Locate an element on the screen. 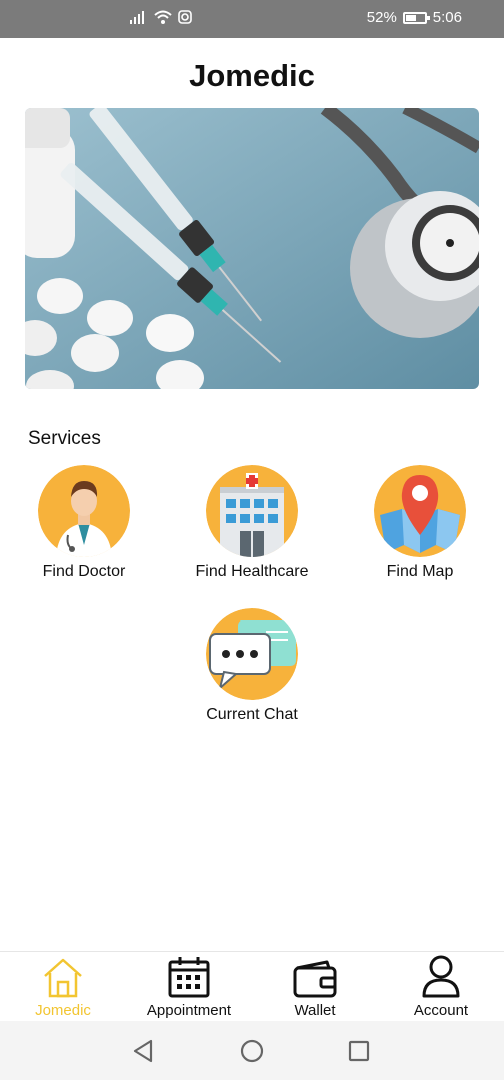 This screenshot has height=1080, width=504. status-right: 52% 5:06 is located at coordinates (414, 17).